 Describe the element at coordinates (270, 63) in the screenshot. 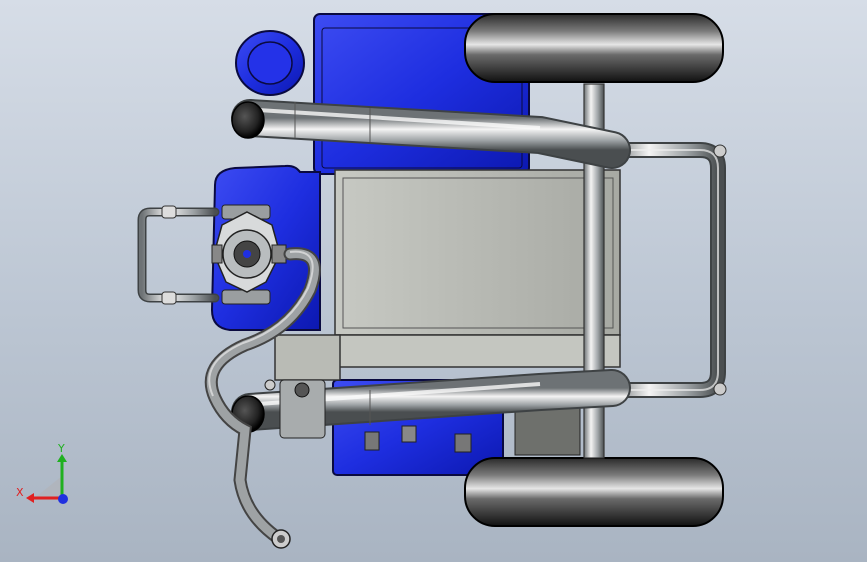

I see `filter-cap` at that location.